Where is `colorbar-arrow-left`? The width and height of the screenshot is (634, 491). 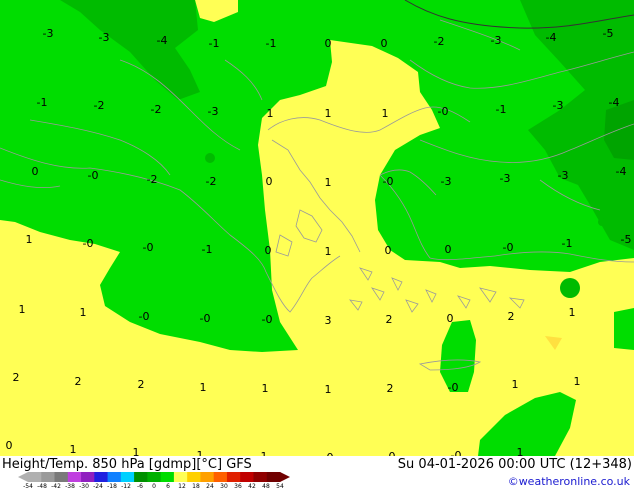
colorbar-arrow-left is located at coordinates (23, 477).